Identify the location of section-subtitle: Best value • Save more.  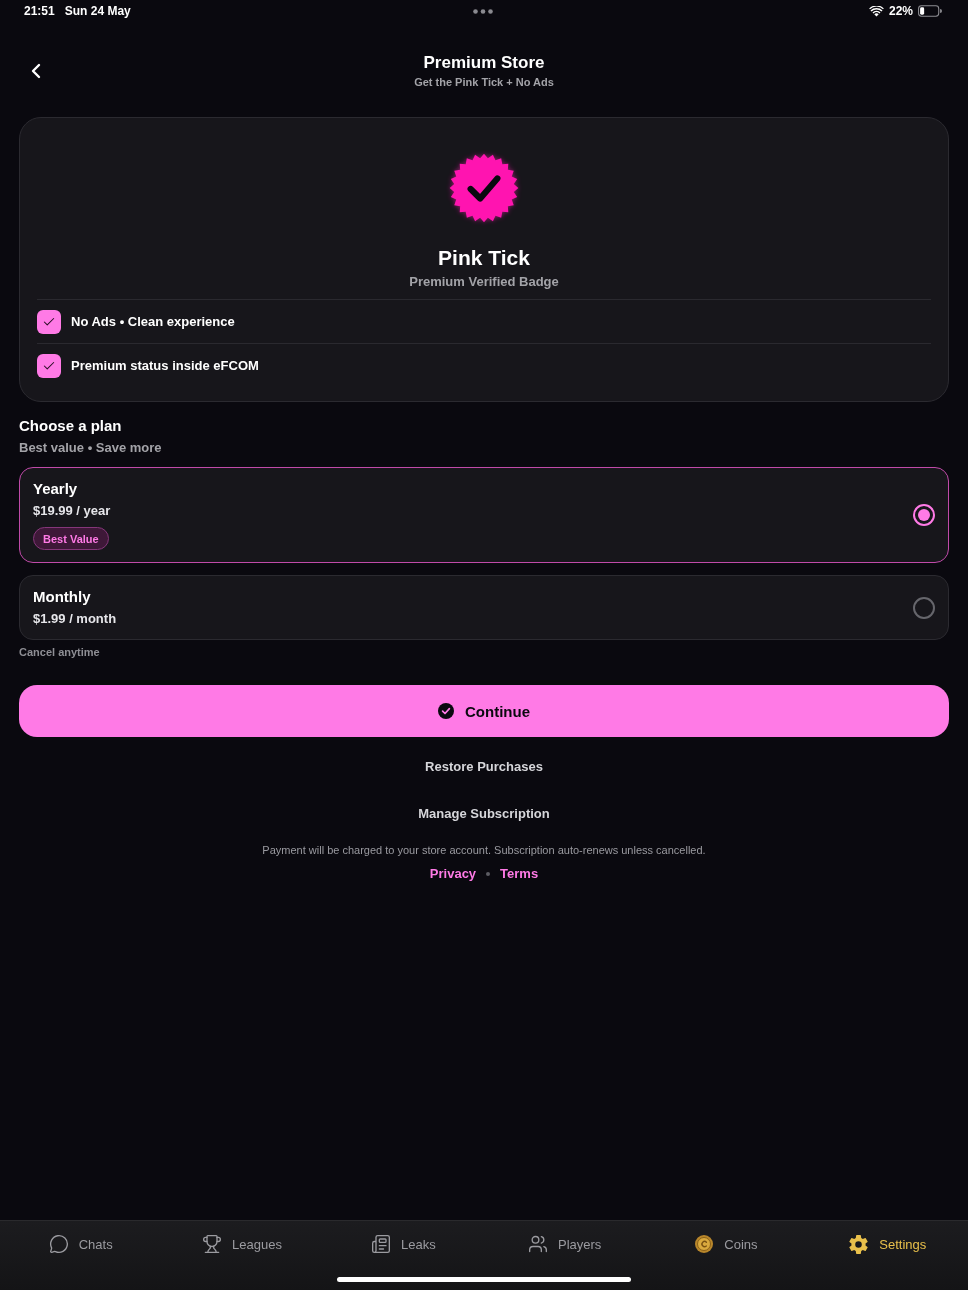
(91, 448).